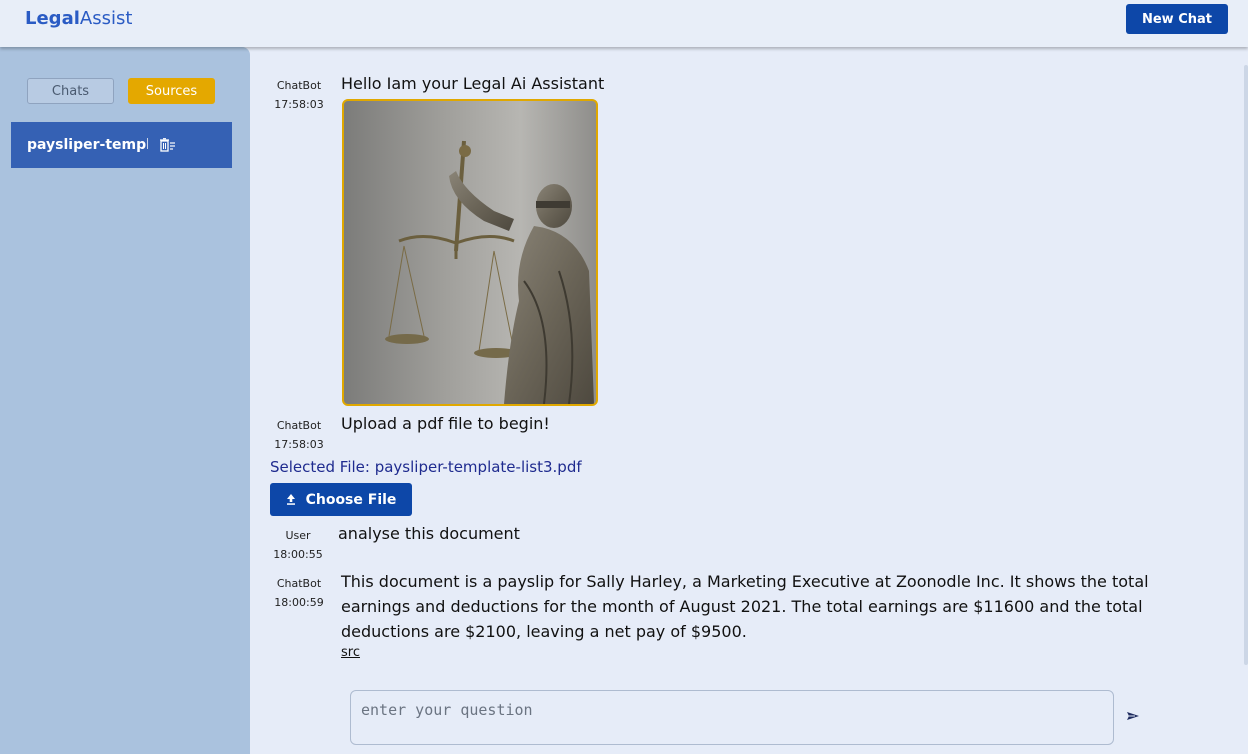 This screenshot has height=754, width=1248. What do you see at coordinates (445, 423) in the screenshot?
I see `message-text: Upload a pdf file to begin!` at bounding box center [445, 423].